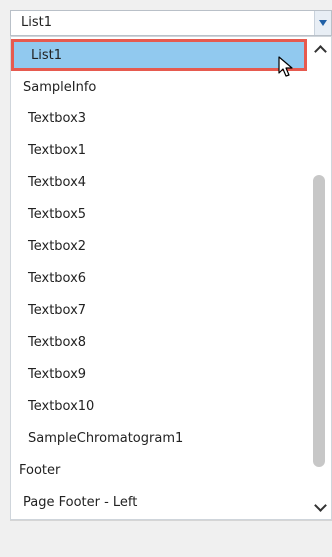 Image resolution: width=332 pixels, height=557 pixels. I want to click on triangle-down-icon, so click(323, 23).